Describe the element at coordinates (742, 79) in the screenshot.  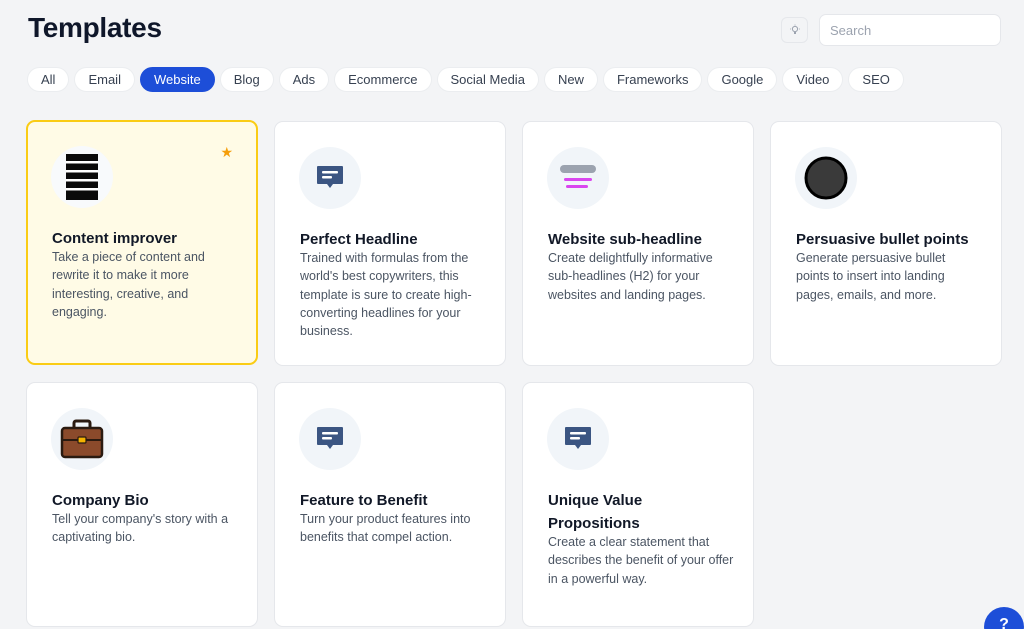
I see `tab-google: Google` at that location.